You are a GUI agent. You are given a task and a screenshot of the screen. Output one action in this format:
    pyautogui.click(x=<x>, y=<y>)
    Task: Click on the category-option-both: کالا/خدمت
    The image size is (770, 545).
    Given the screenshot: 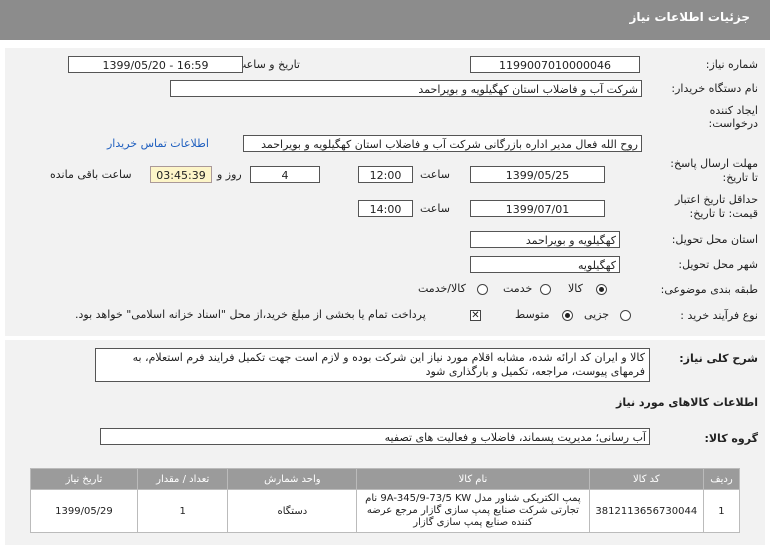 What is the action you would take?
    pyautogui.click(x=442, y=288)
    